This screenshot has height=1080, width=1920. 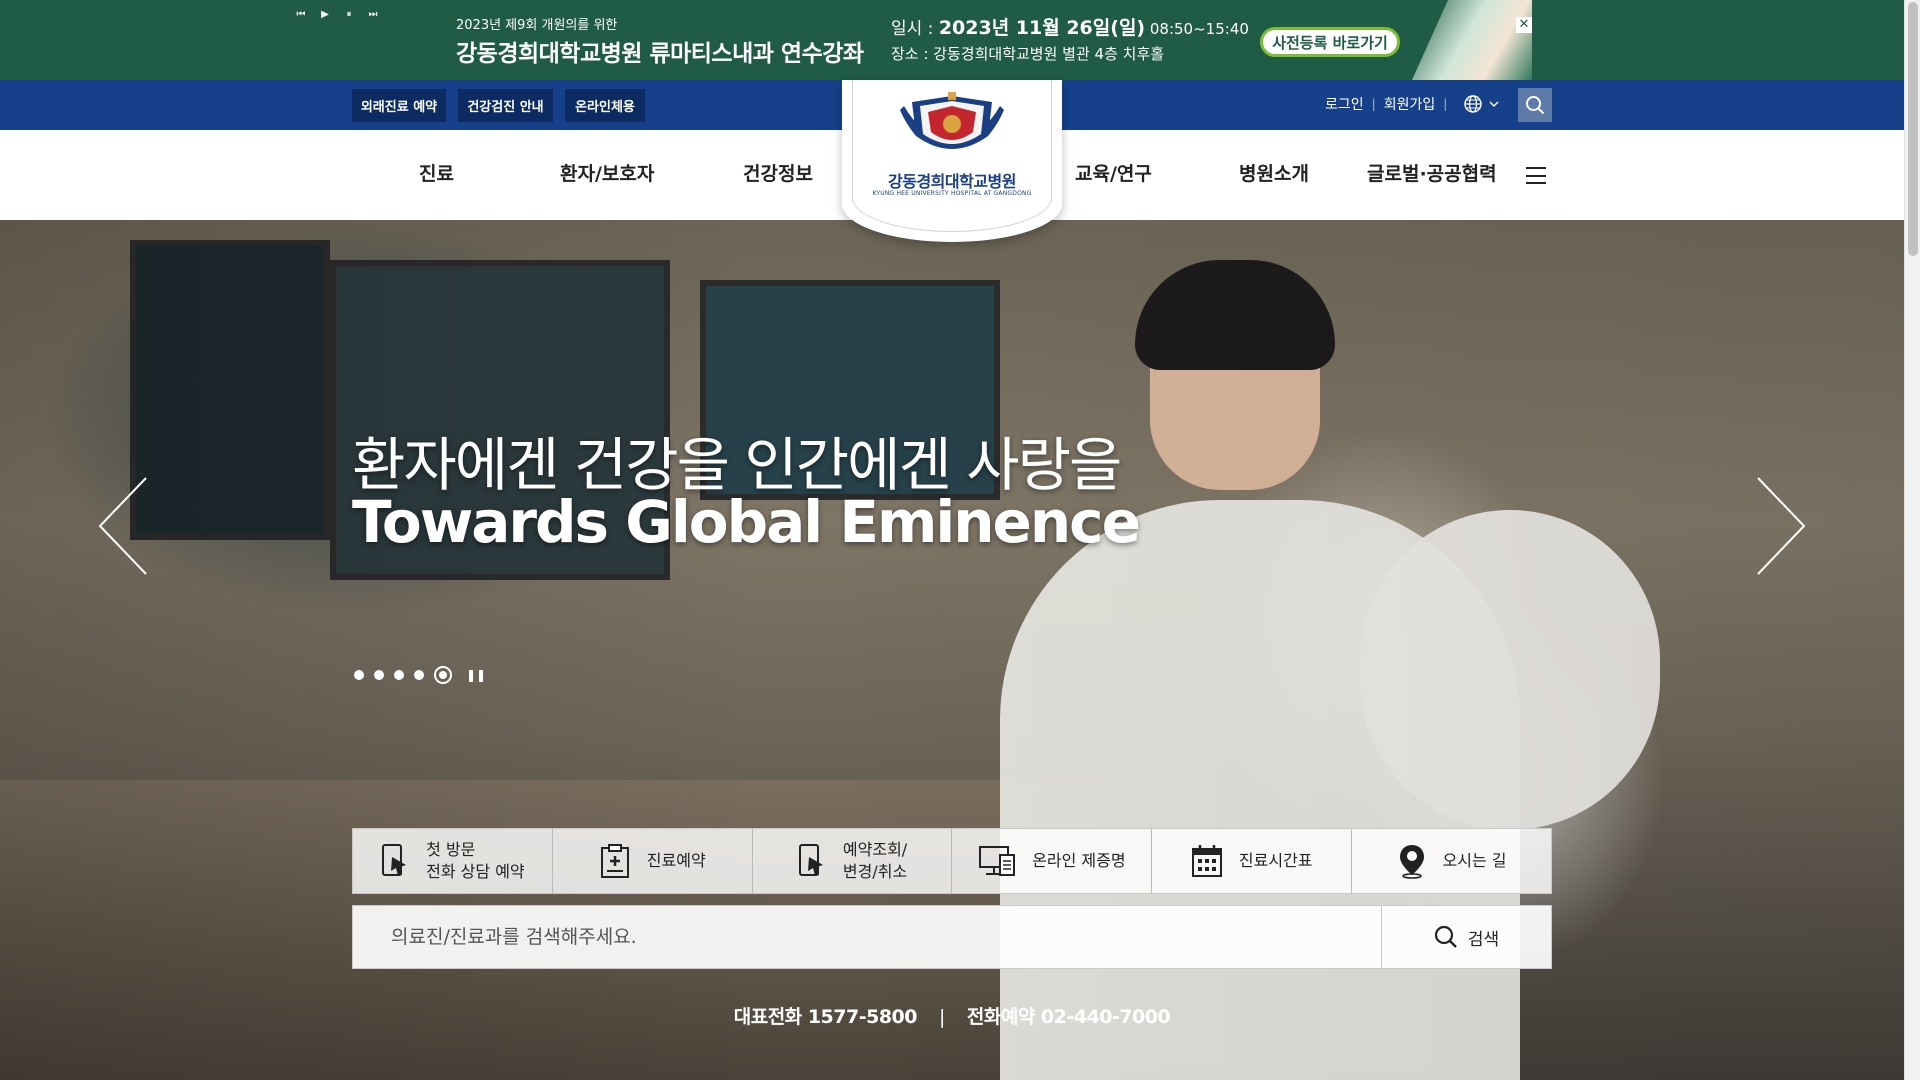 I want to click on slider-pause-icon: ❚❚, so click(x=476, y=675).